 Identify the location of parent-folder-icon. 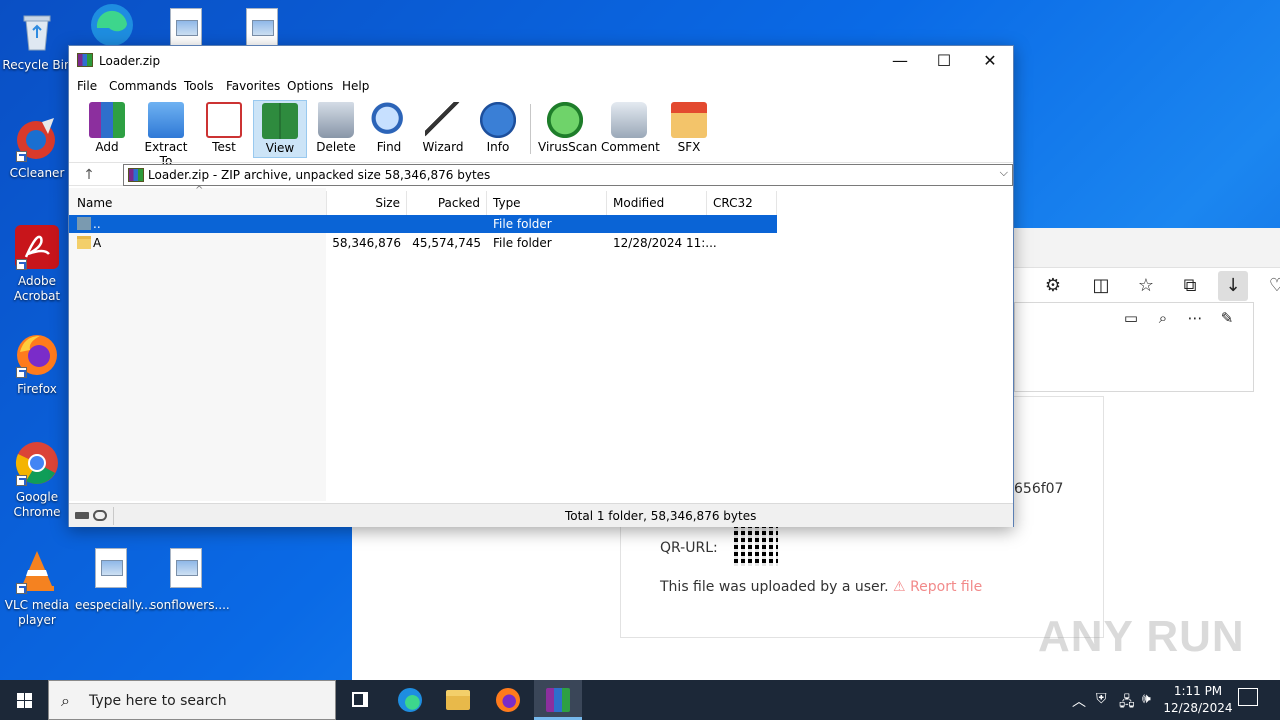
(84, 223).